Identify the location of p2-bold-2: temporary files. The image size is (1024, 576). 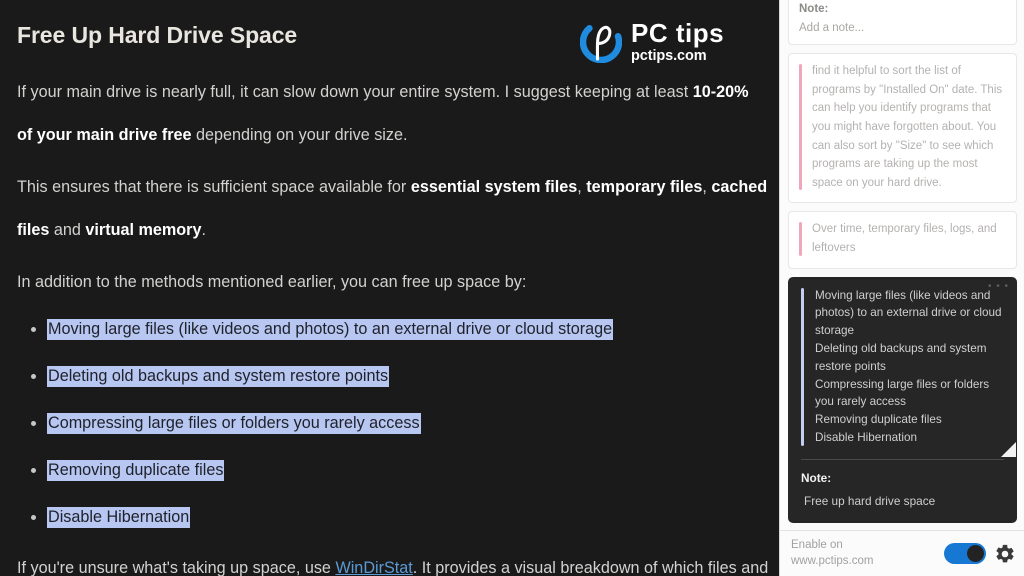
(644, 186).